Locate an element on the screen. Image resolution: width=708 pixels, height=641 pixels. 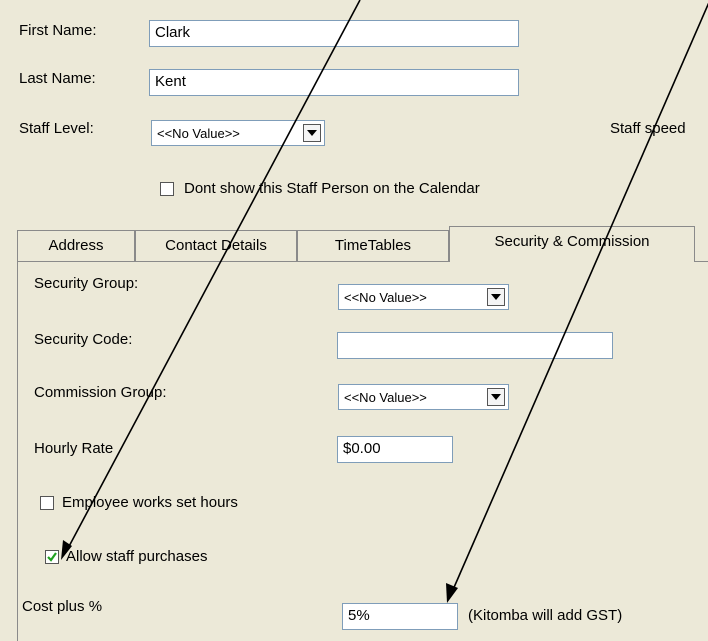
last-name-label: Last Name: is located at coordinates (57, 78).